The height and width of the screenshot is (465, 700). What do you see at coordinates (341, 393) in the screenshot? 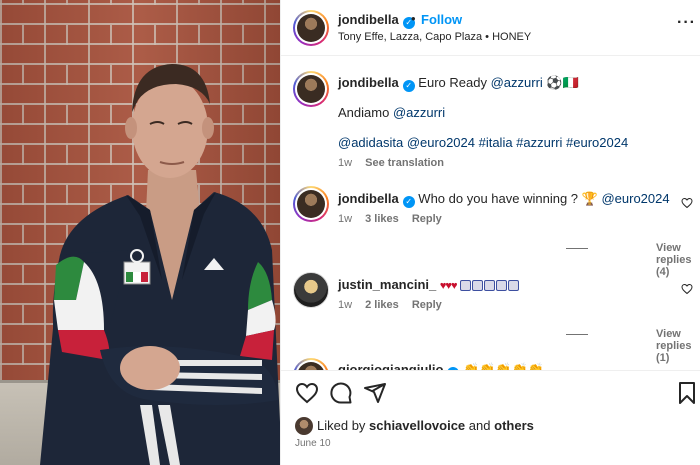
I see `comment-bubble-icon` at bounding box center [341, 393].